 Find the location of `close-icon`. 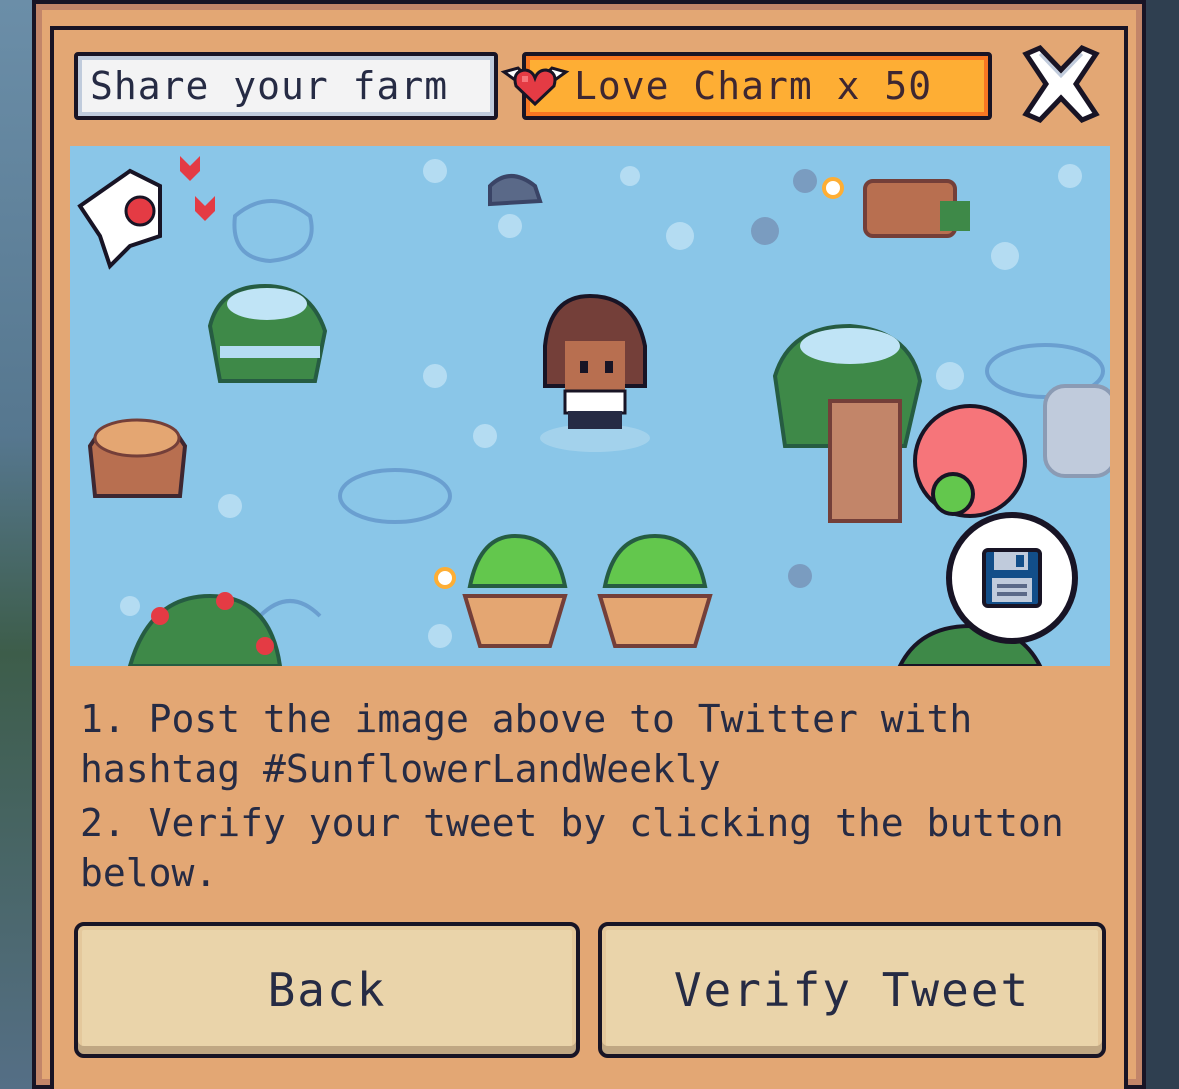

close-icon is located at coordinates (1061, 84).